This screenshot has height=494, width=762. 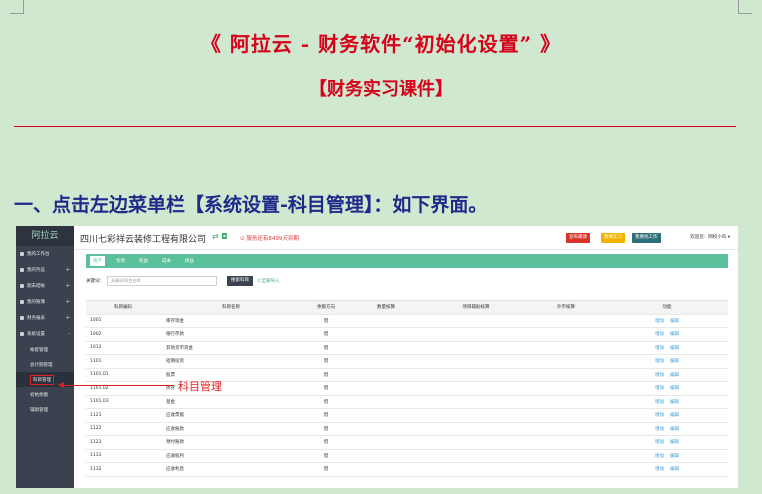 What do you see at coordinates (386, 308) in the screenshot?
I see `column-header: 数量核算` at bounding box center [386, 308].